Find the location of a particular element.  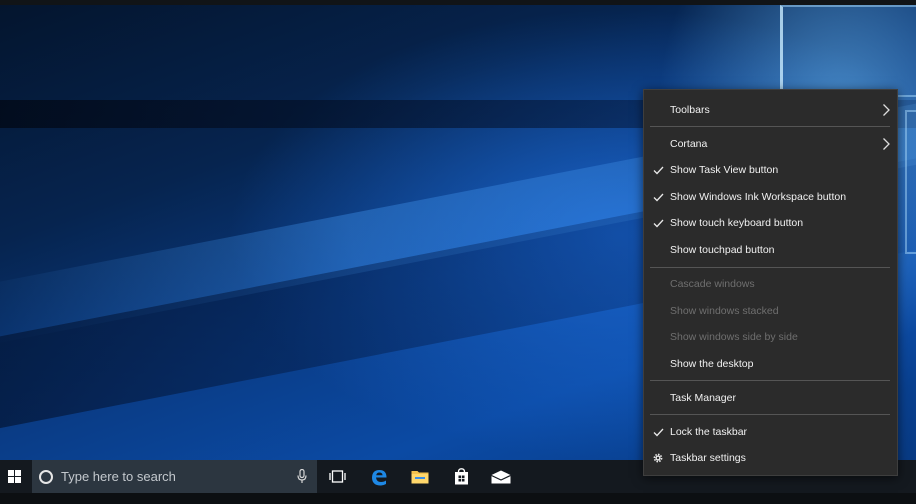

menu-item-label: Task Manager is located at coordinates (703, 398).